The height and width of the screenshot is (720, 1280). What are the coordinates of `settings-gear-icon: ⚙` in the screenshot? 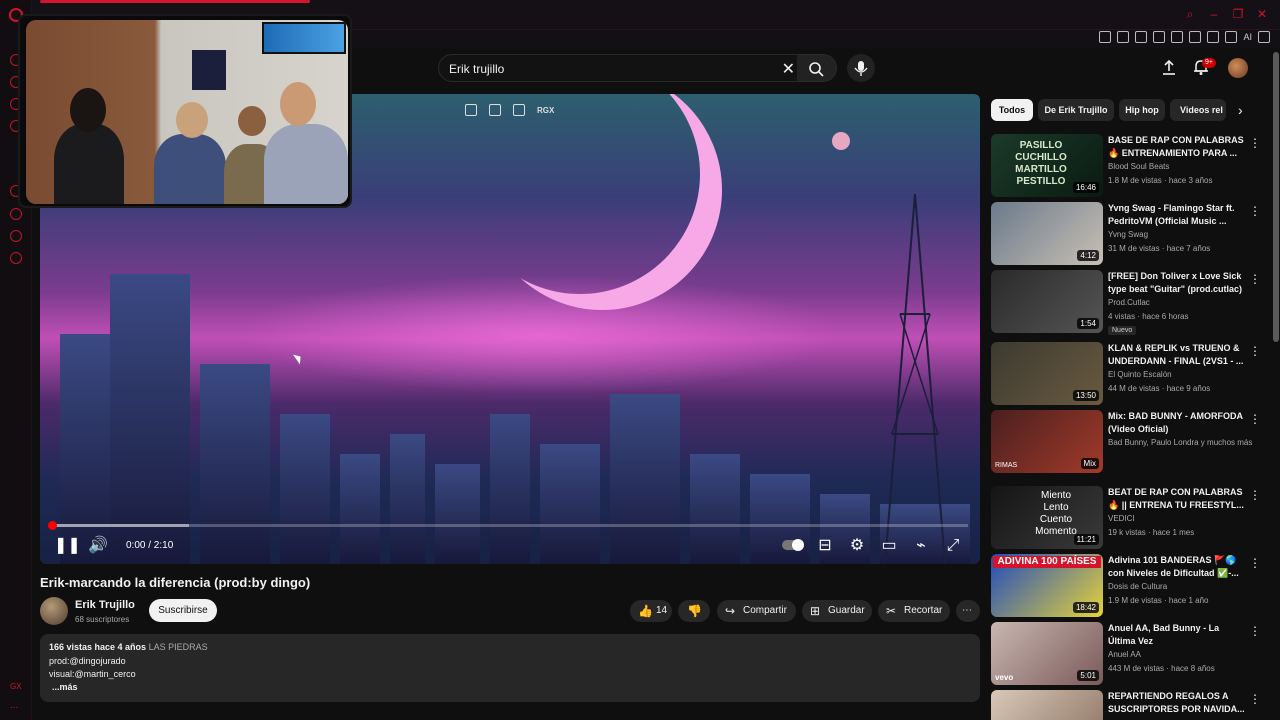 It's located at (857, 546).